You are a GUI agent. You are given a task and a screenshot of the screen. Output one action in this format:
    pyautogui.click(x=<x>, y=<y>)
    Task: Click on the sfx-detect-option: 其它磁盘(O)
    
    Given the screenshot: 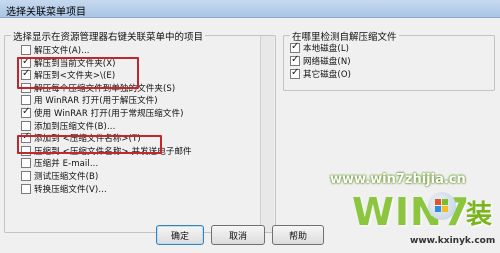 What is the action you would take?
    pyautogui.click(x=321, y=73)
    